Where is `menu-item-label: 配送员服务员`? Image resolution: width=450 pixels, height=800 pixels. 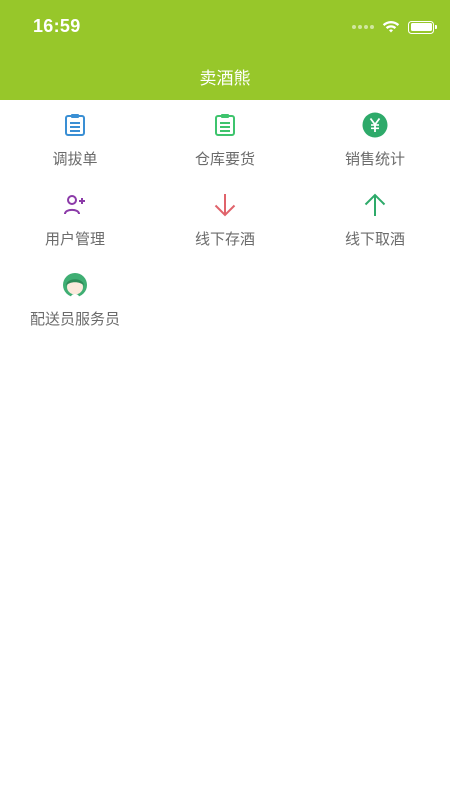 menu-item-label: 配送员服务员 is located at coordinates (74, 319).